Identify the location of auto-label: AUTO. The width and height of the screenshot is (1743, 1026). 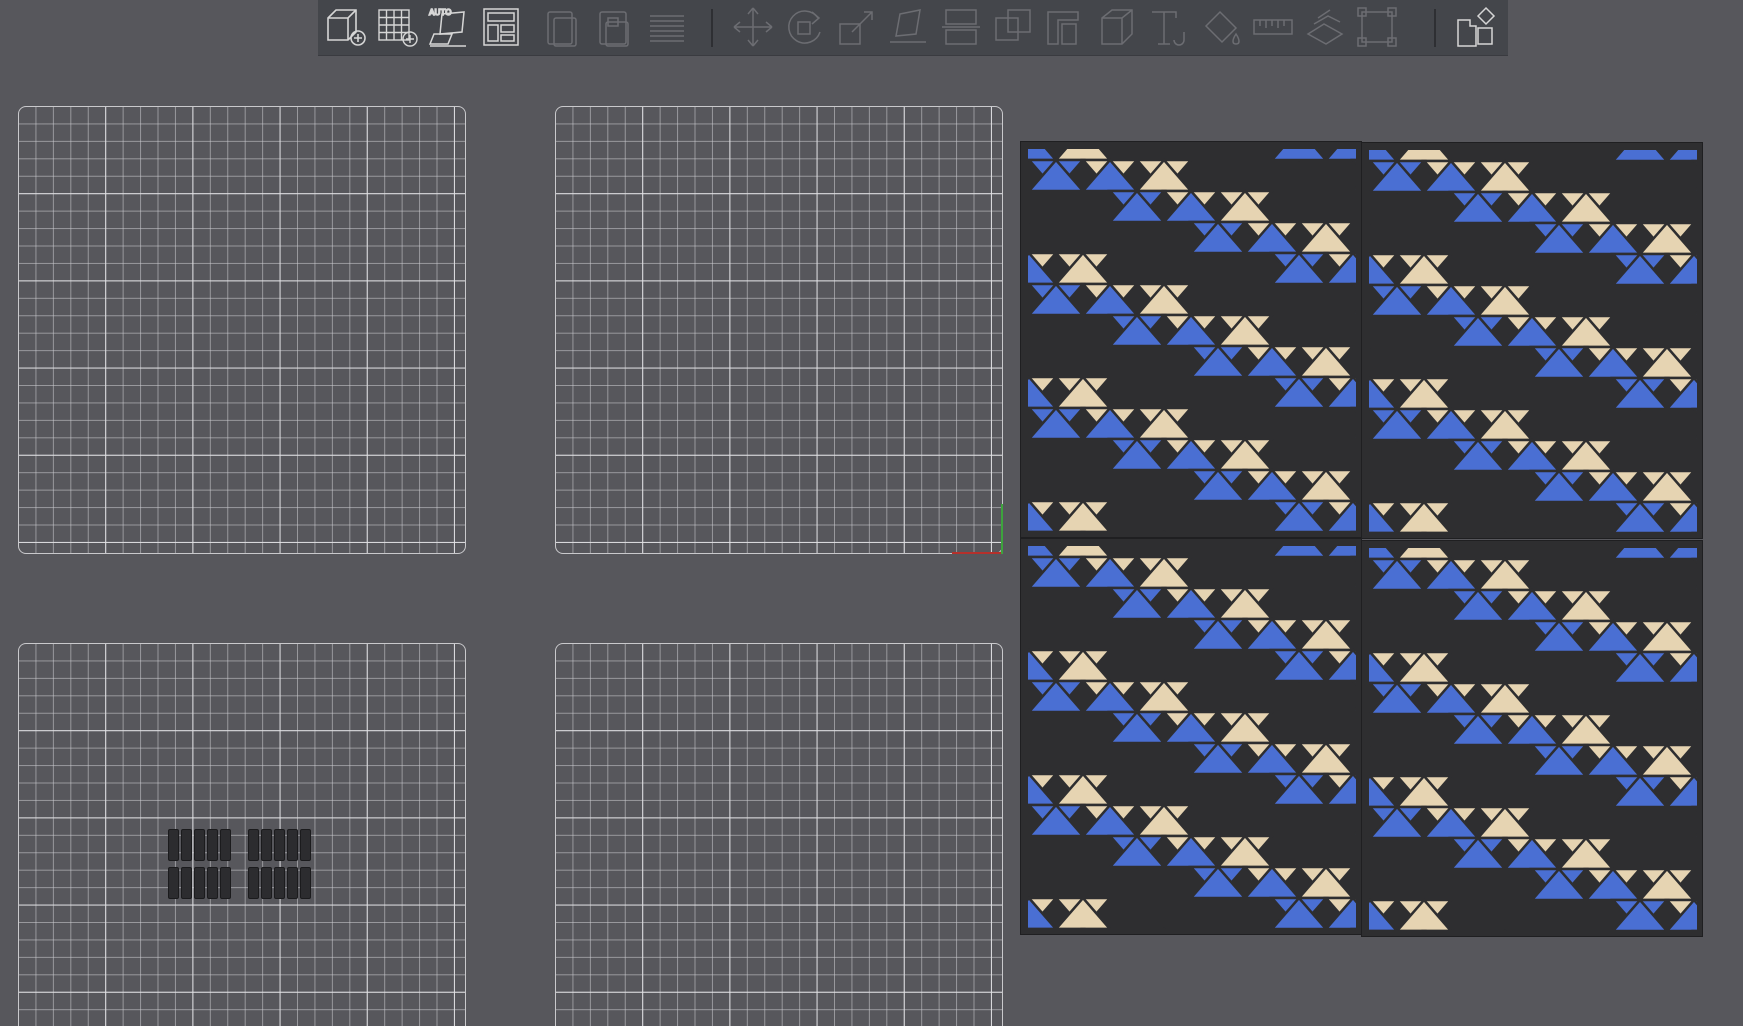
(440, 12).